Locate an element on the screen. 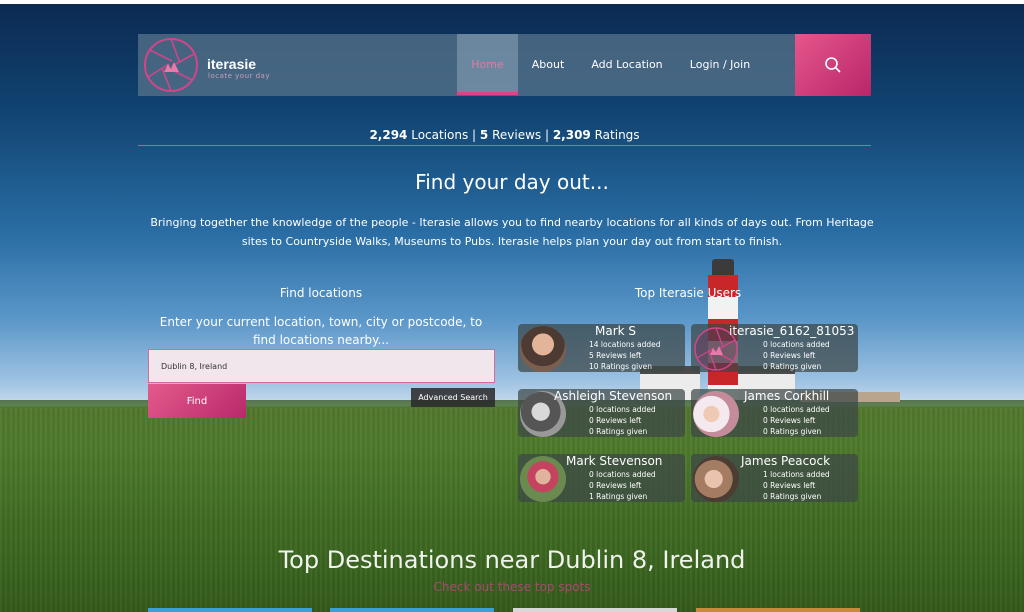  user-reviews: 5 Reviews left is located at coordinates (615, 355).